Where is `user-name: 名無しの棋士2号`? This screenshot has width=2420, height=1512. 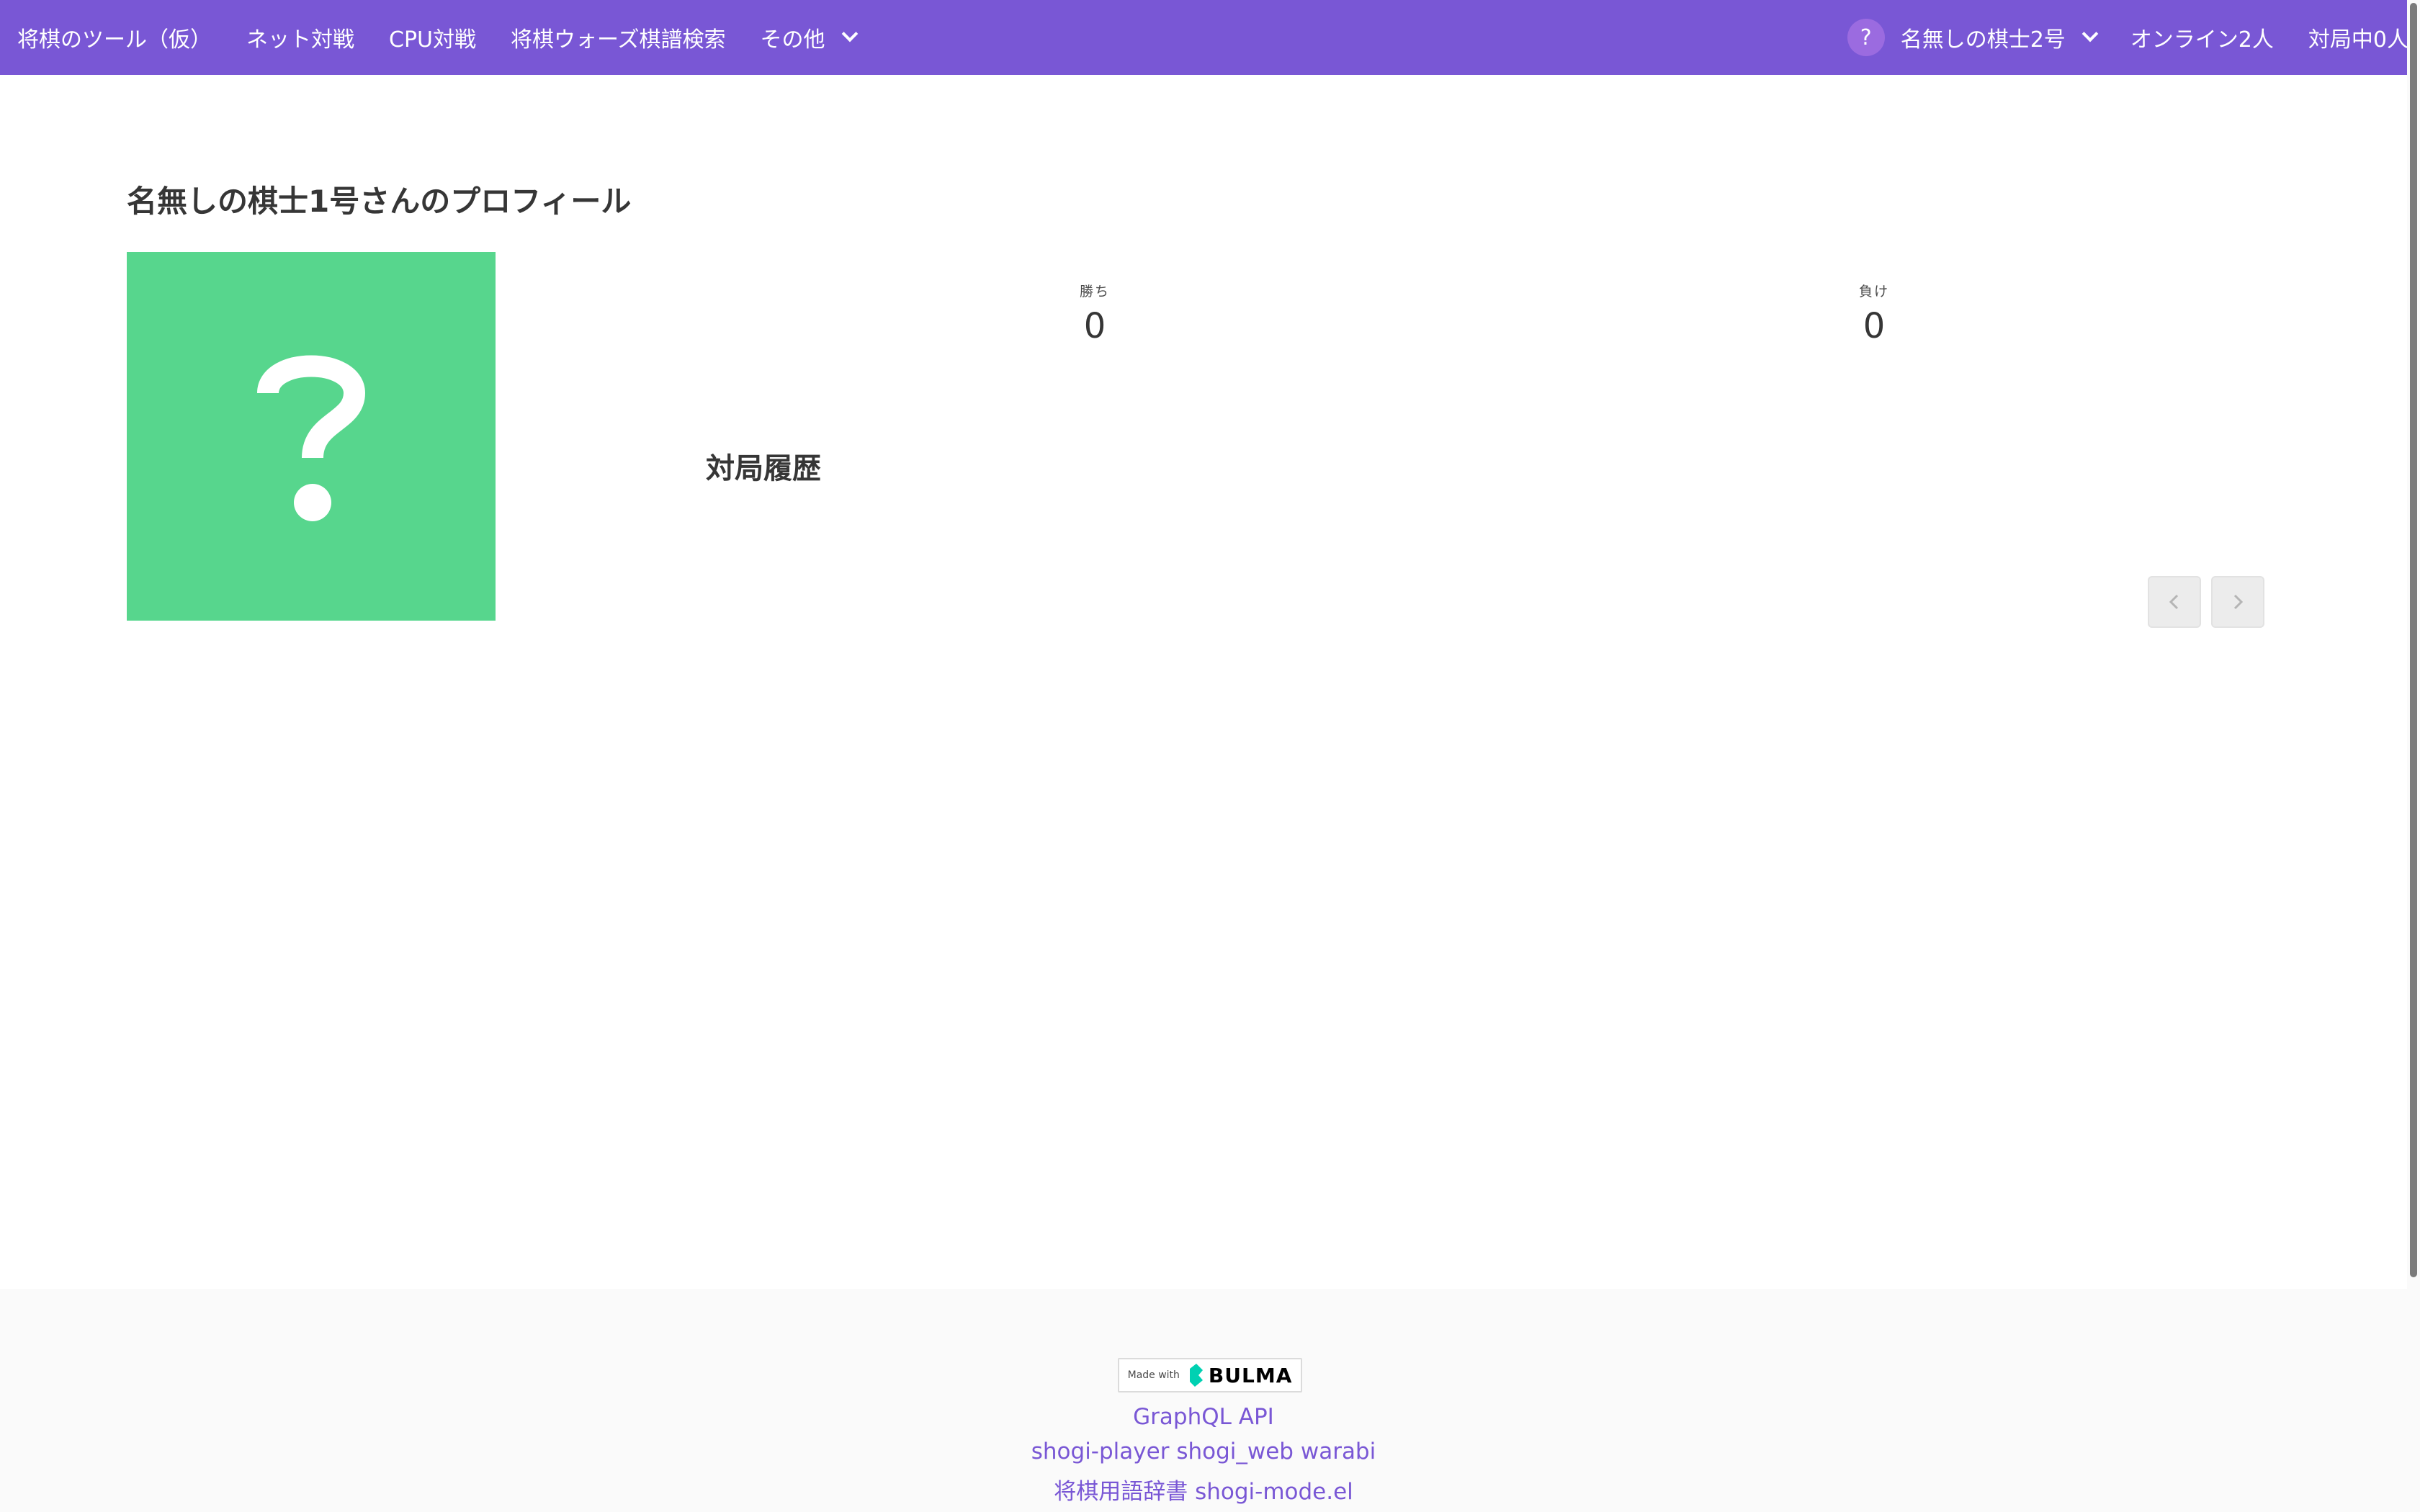 user-name: 名無しの棋士2号 is located at coordinates (1983, 40).